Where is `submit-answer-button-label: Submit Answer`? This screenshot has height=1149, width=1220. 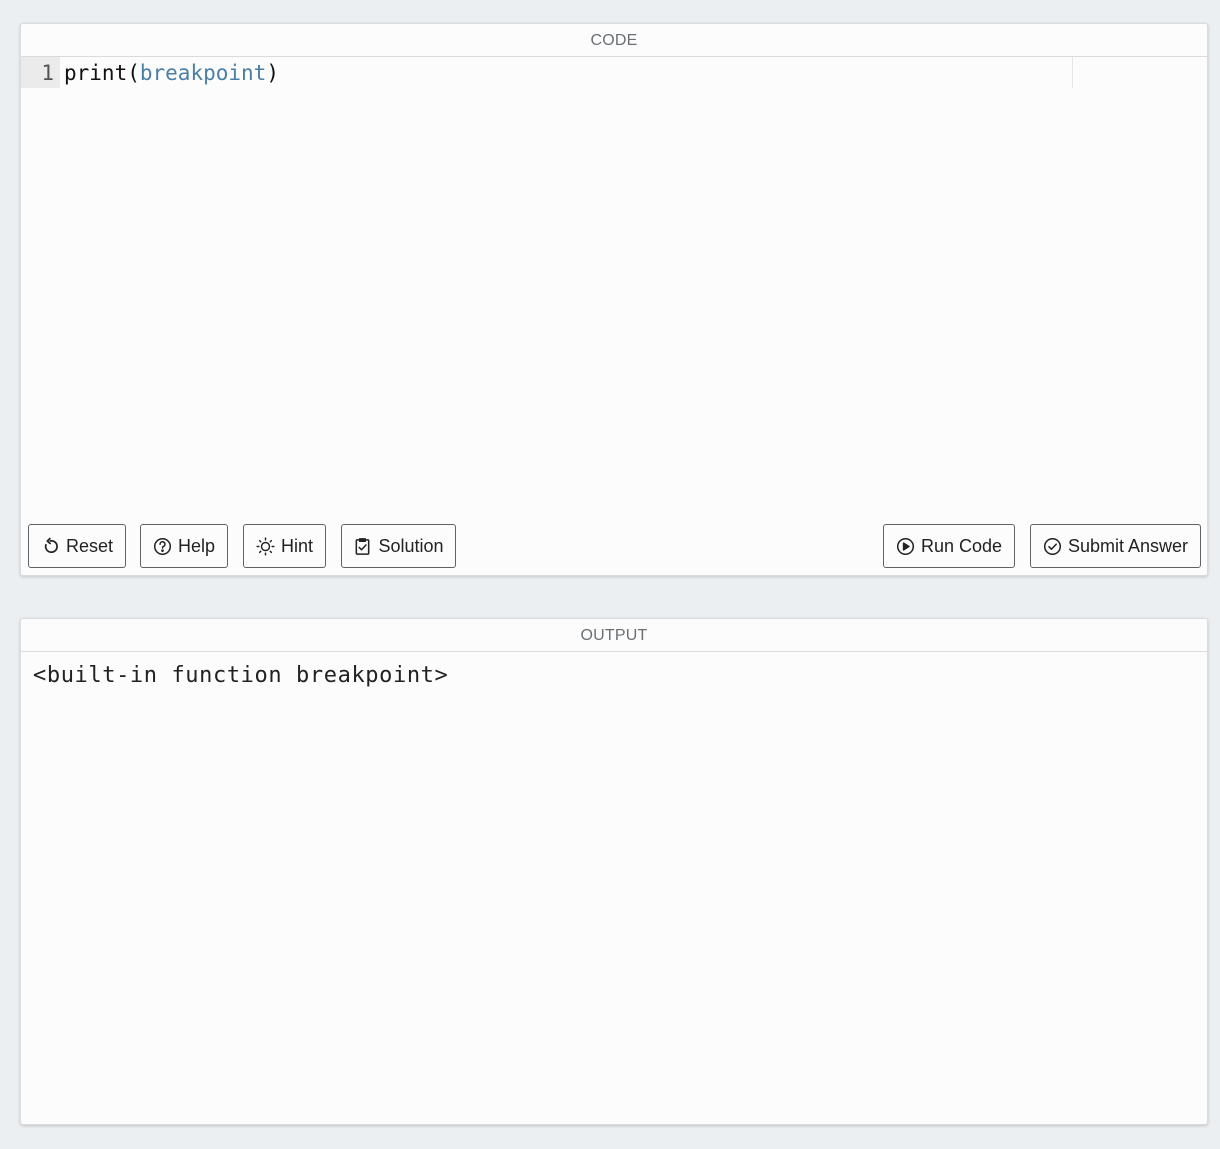
submit-answer-button-label: Submit Answer is located at coordinates (1128, 545).